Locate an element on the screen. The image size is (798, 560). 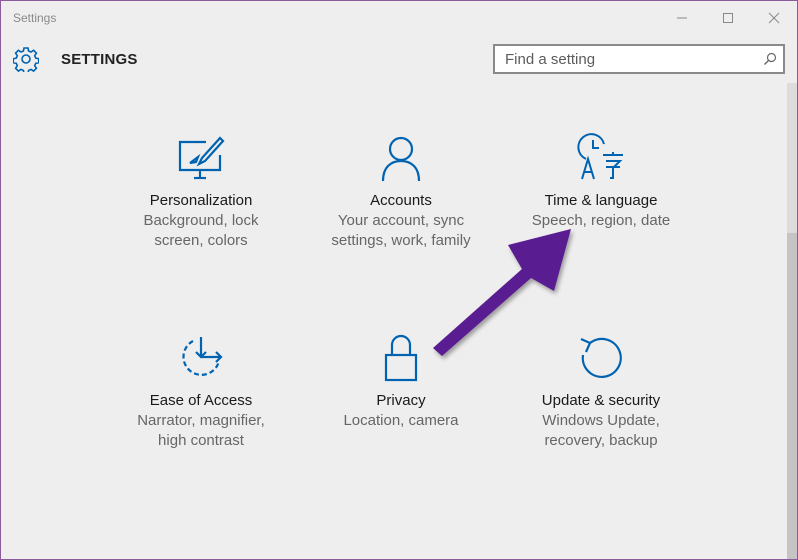
tile-description: high contrast is located at coordinates (201, 440).